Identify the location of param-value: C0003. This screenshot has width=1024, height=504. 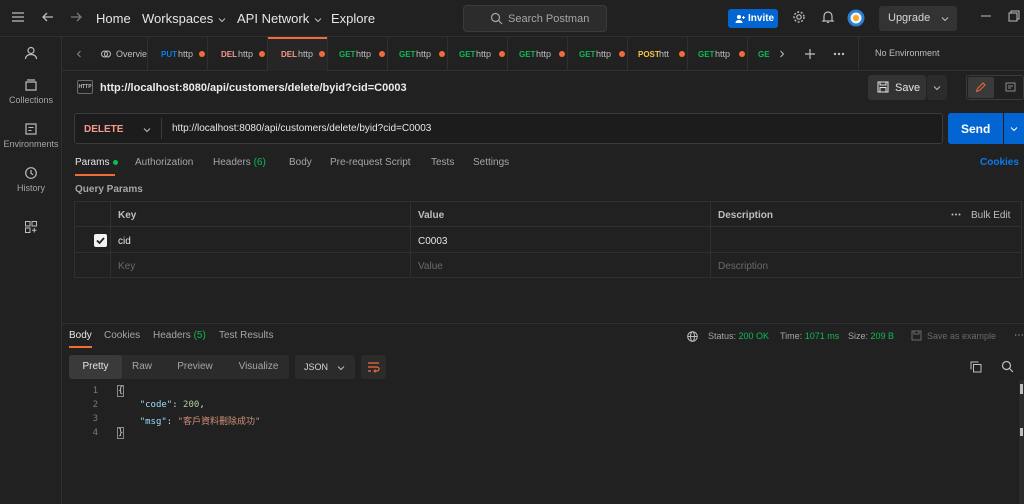
(432, 241).